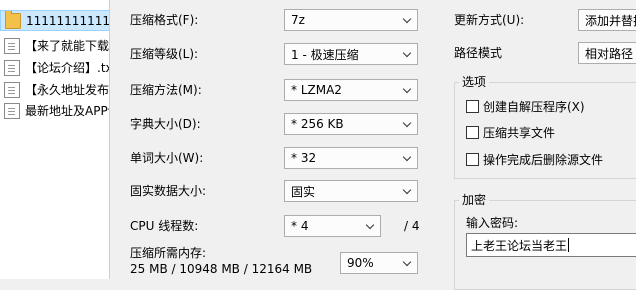 This screenshot has height=290, width=636. I want to click on solid-combo: 固实, so click(351, 191).